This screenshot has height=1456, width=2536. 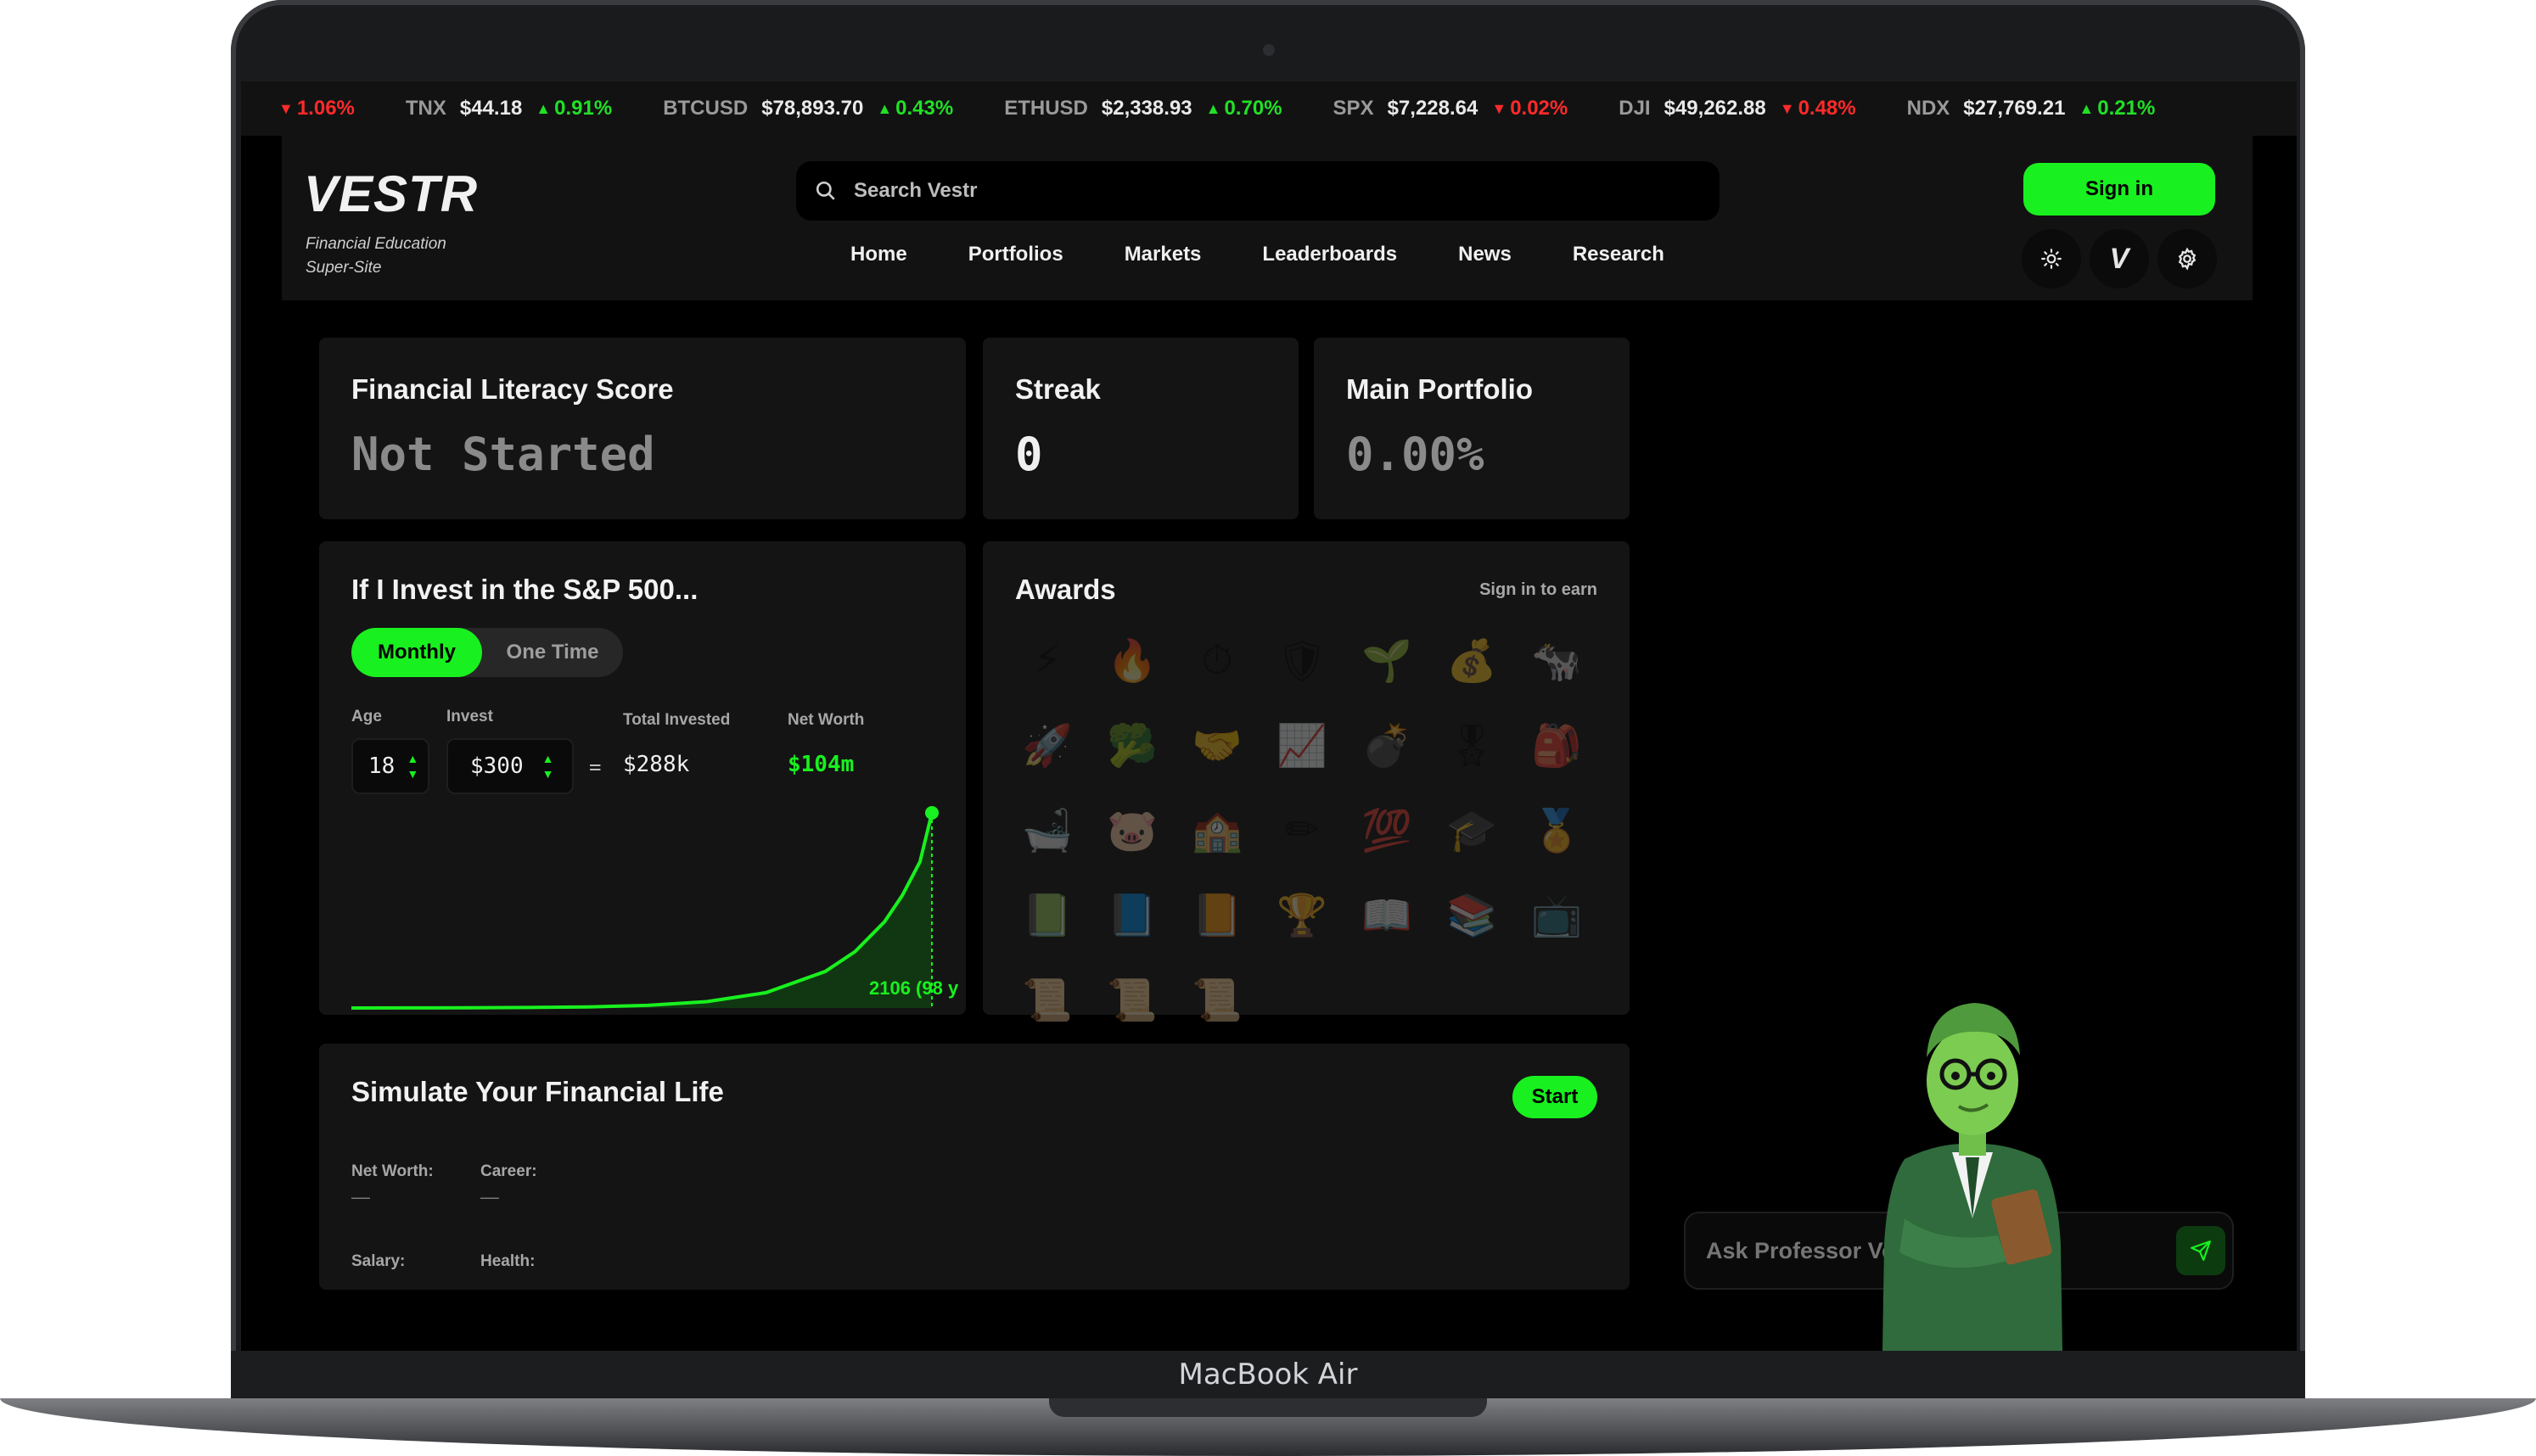 What do you see at coordinates (1485, 254) in the screenshot?
I see `nav-news: News` at bounding box center [1485, 254].